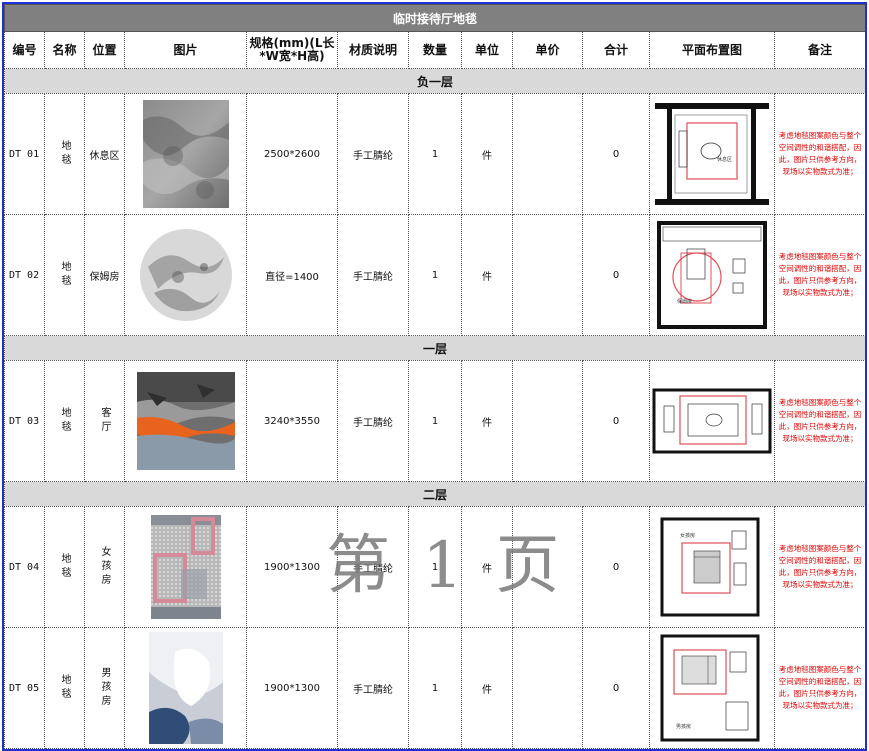 The width and height of the screenshot is (869, 751). I want to click on carpet-image-grey-marble, so click(185, 154).